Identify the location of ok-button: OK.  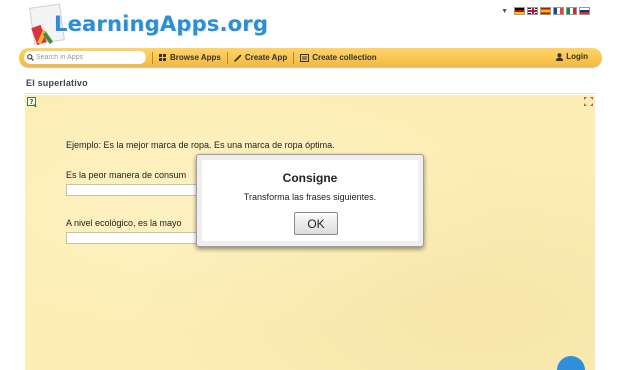
(316, 223).